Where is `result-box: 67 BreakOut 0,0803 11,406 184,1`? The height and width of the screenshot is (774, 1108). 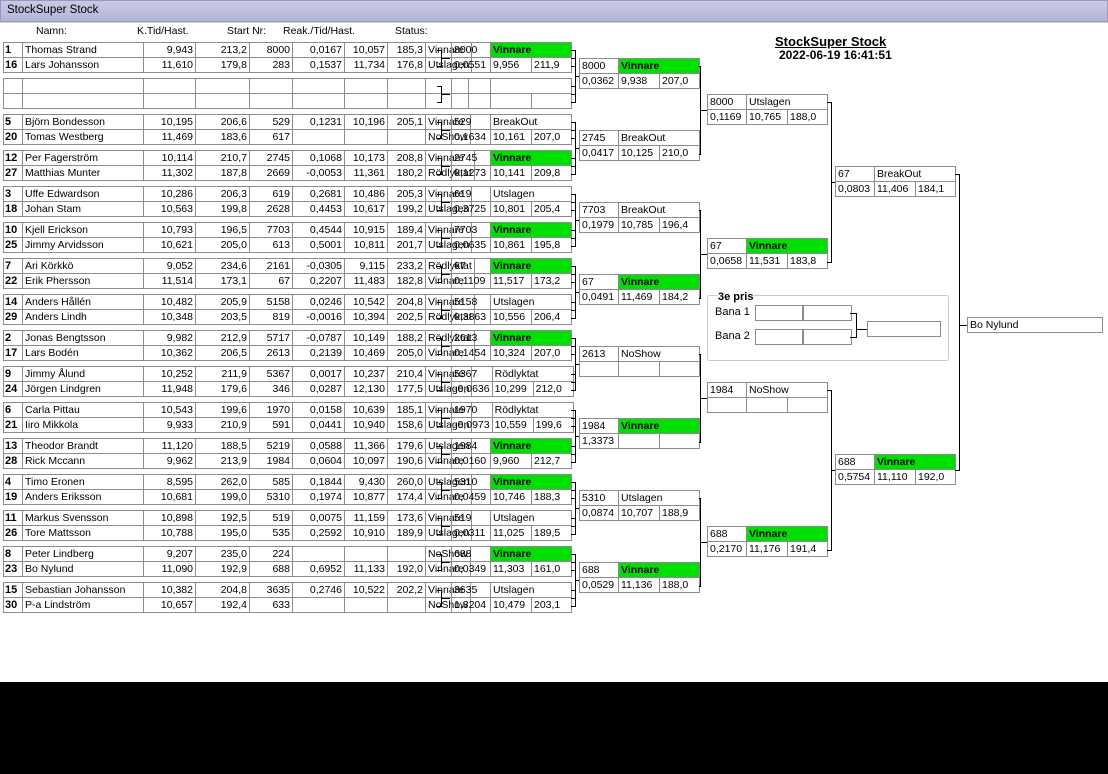 result-box: 67 BreakOut 0,0803 11,406 184,1 is located at coordinates (895, 181).